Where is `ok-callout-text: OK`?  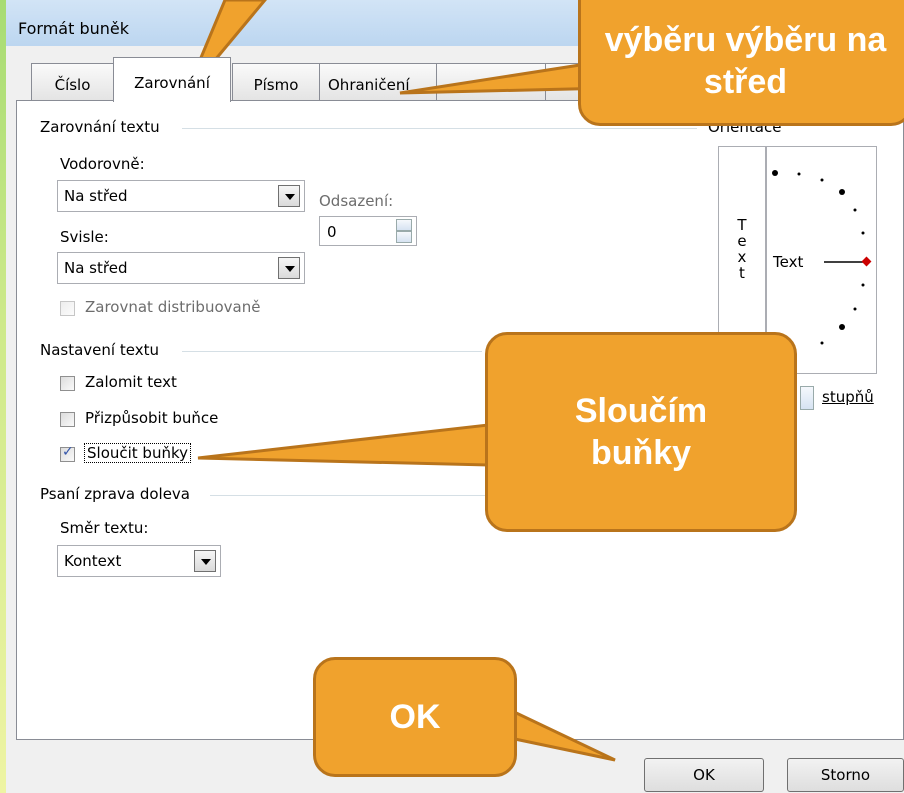
ok-callout-text: OK is located at coordinates (415, 716).